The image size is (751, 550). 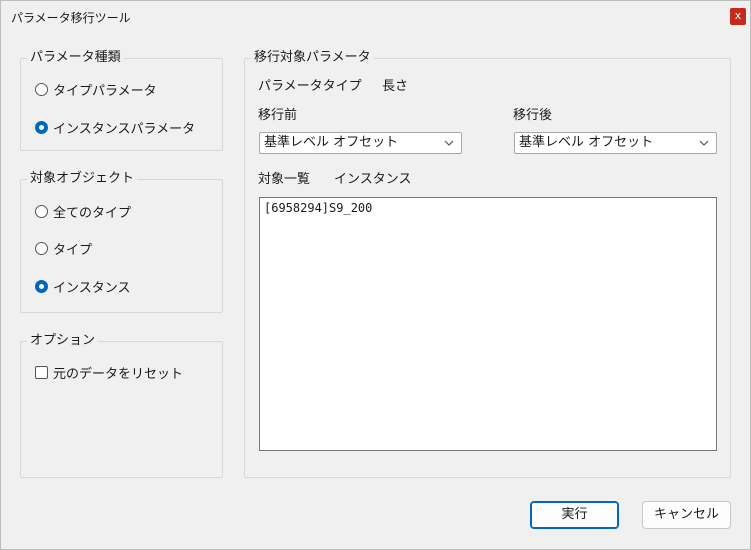 I want to click on radio-type-param: タイプパラメータ, so click(x=96, y=89).